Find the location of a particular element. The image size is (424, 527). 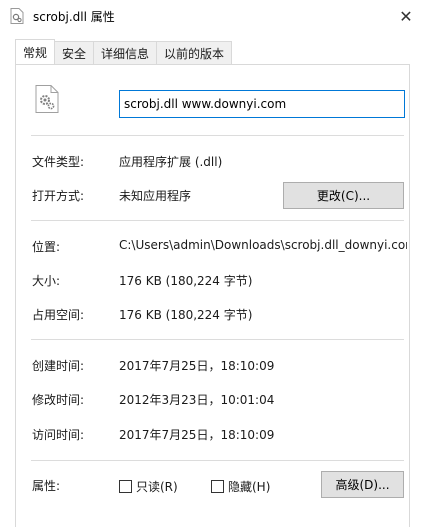

tab-bar: 常规 安全 详细信息 以前的版本 is located at coordinates (124, 52).